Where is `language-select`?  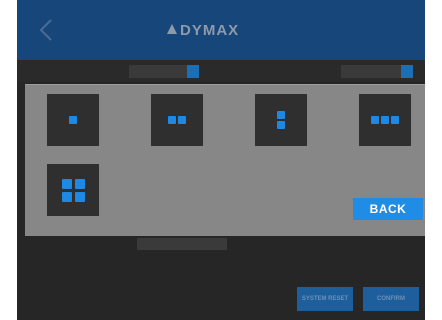
language-select is located at coordinates (164, 71).